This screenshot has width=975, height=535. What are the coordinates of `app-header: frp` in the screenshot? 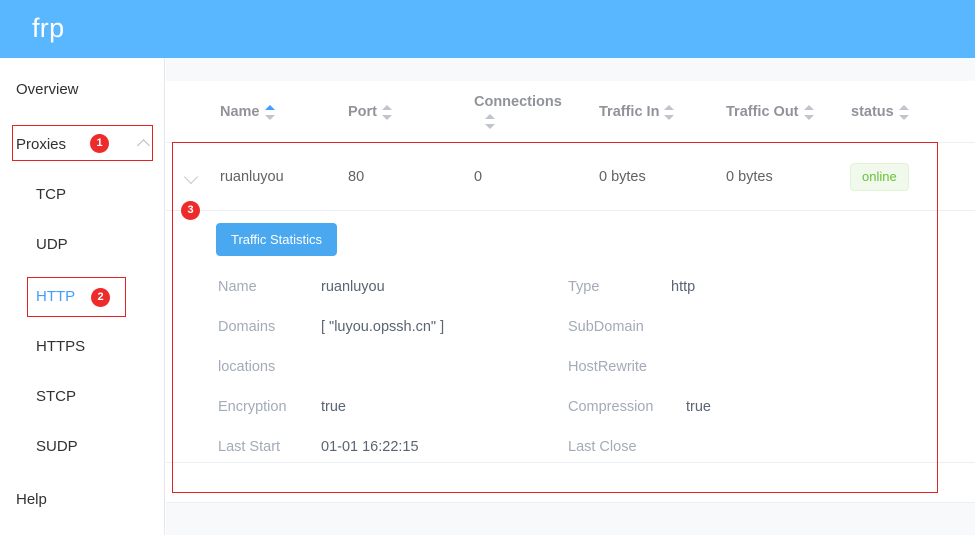 It's located at (487, 29).